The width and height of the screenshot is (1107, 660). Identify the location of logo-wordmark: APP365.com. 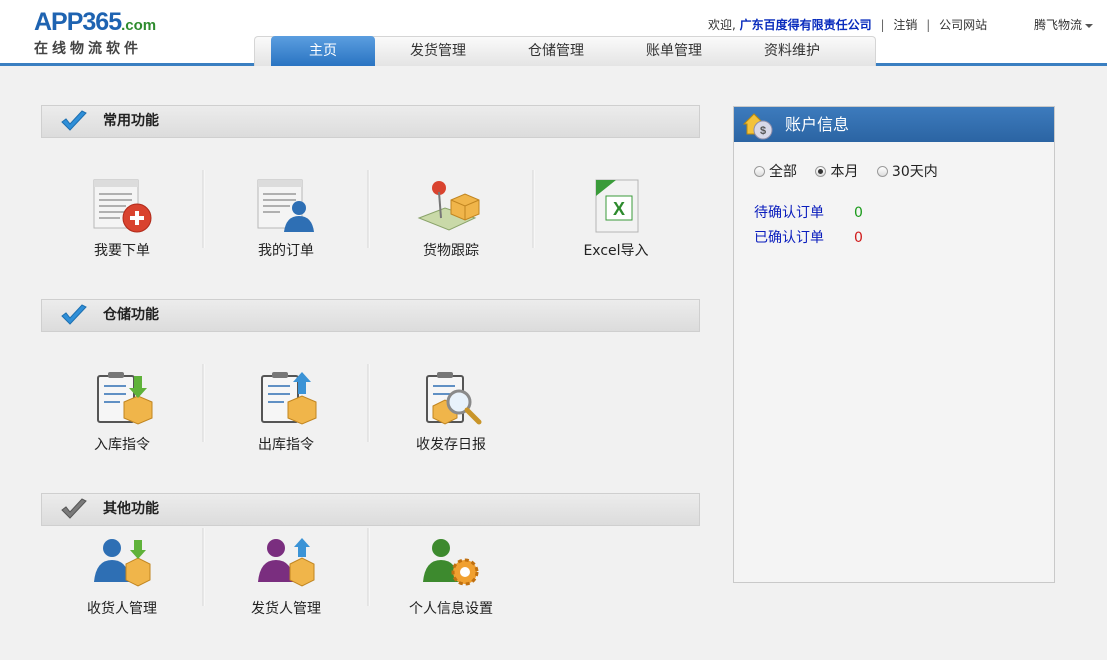
(95, 22).